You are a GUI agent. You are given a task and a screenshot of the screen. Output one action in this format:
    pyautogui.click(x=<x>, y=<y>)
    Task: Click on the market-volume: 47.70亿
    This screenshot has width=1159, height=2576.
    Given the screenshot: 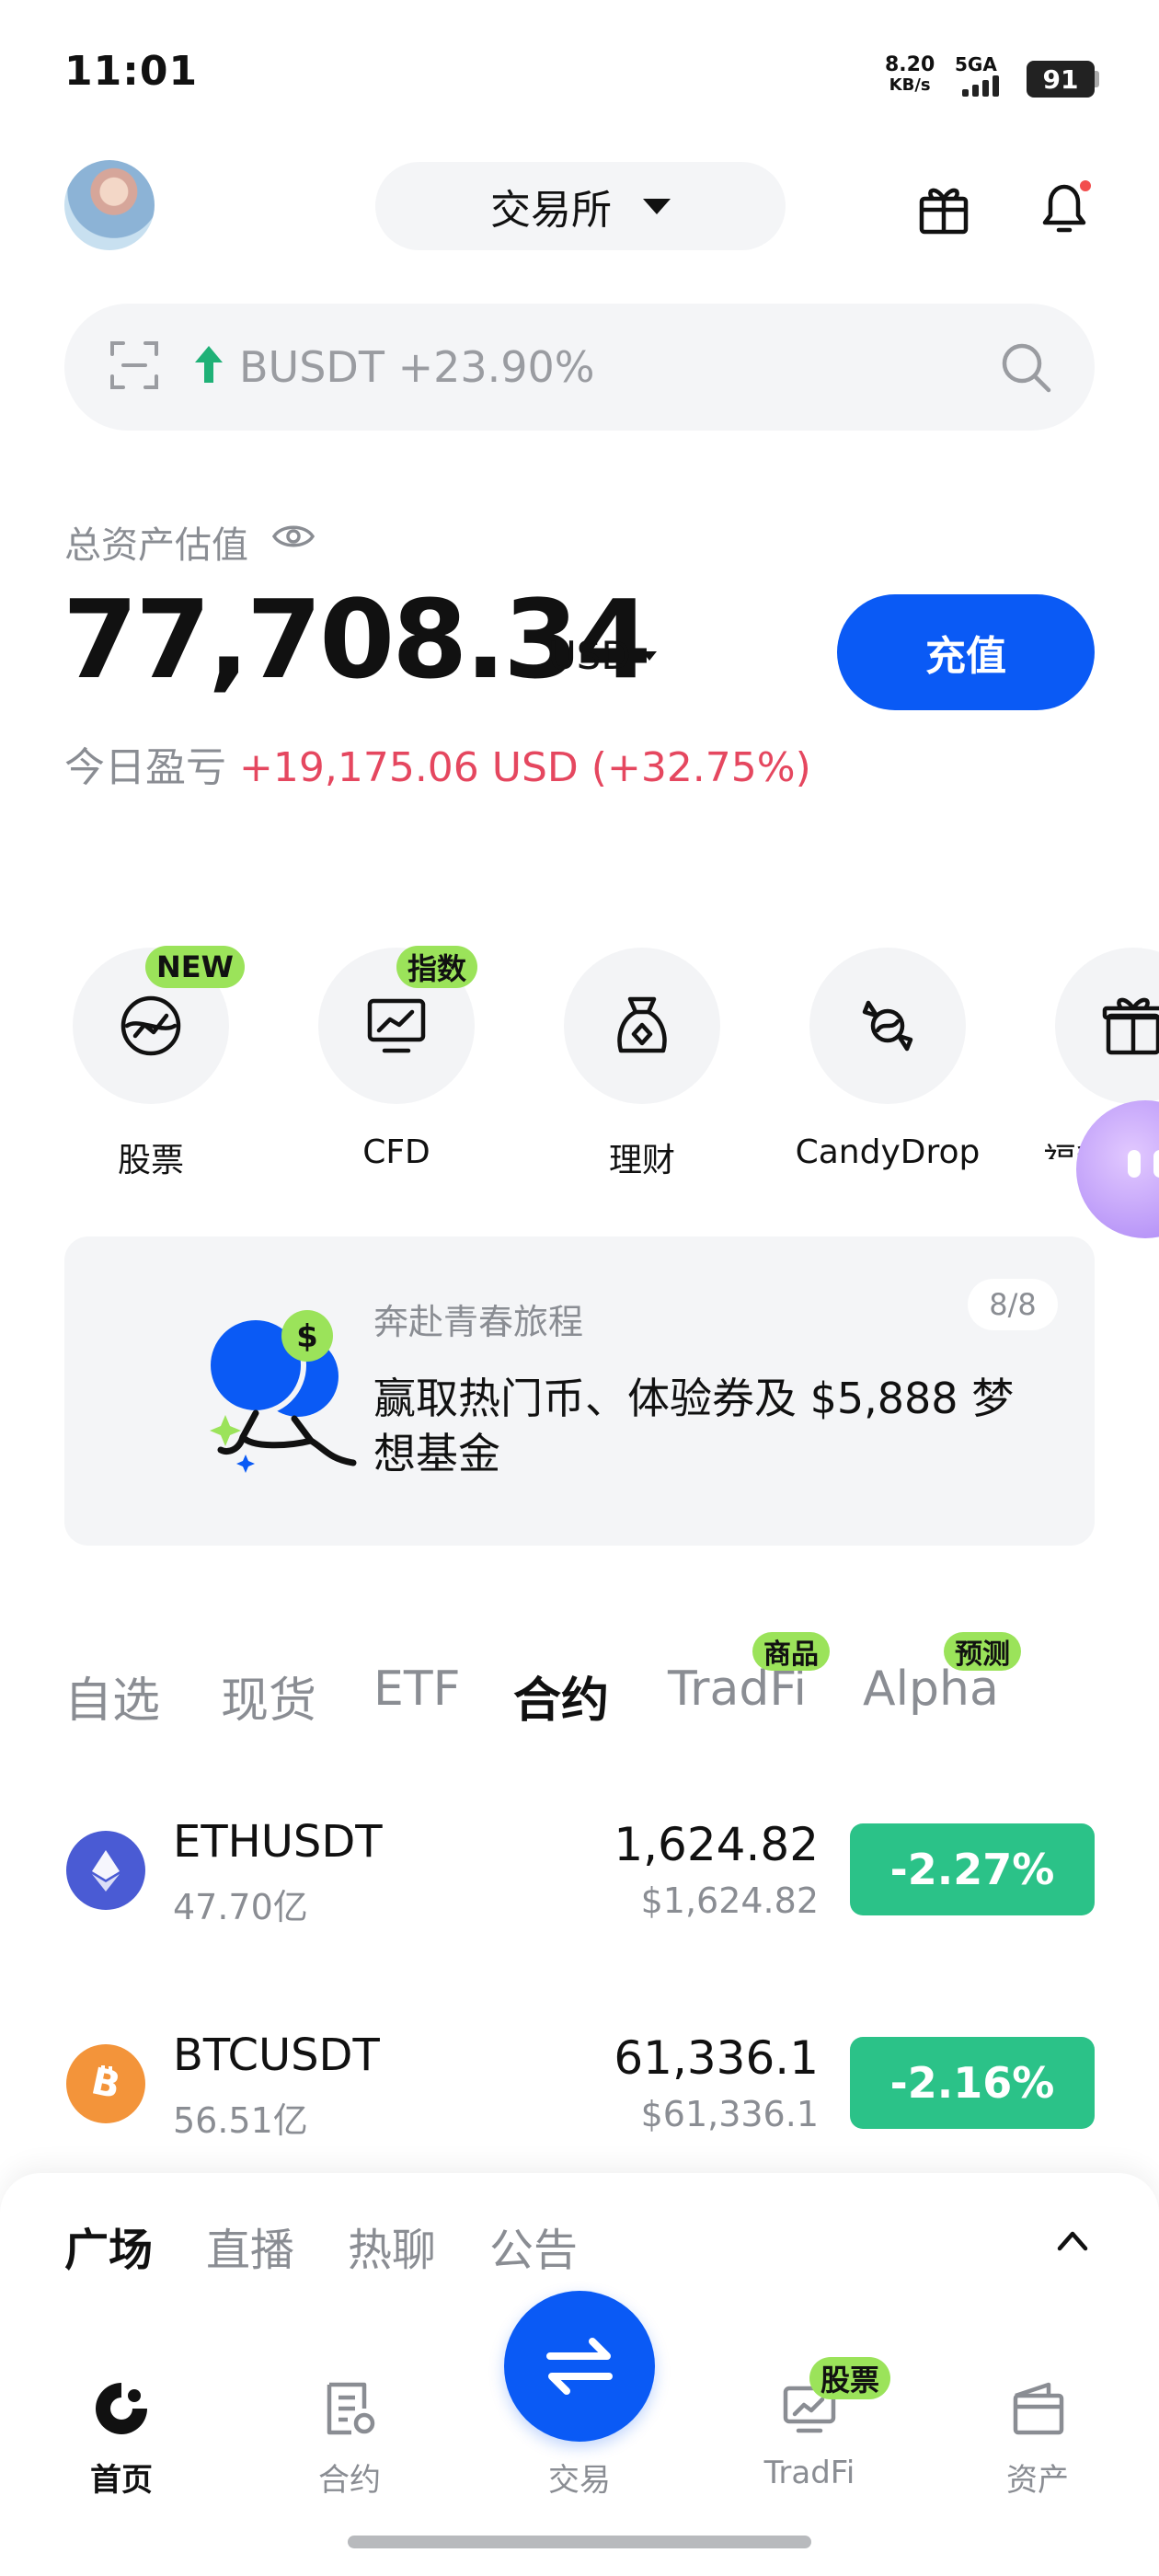 What is the action you would take?
    pyautogui.click(x=240, y=1907)
    